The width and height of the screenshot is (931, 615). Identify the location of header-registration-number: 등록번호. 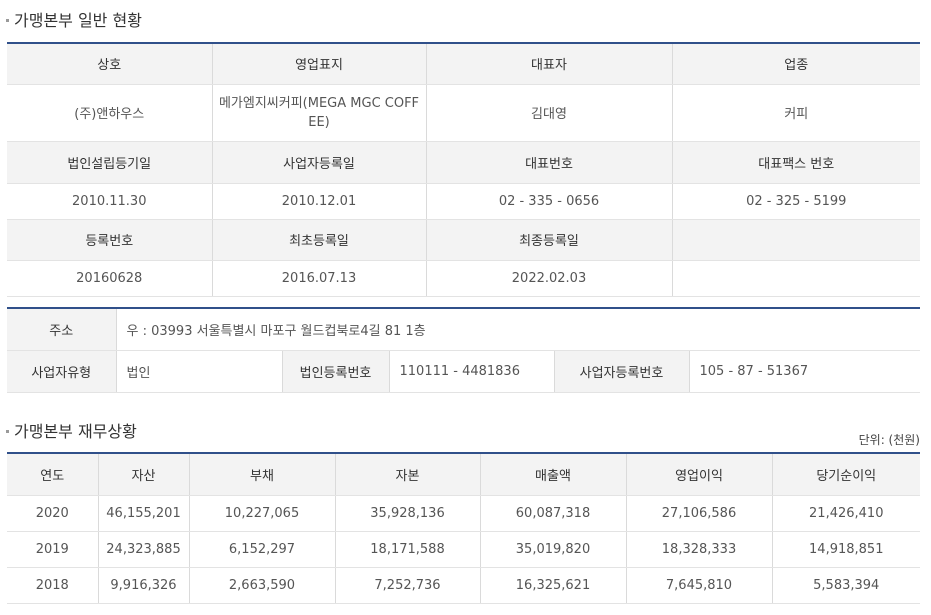
(110, 240).